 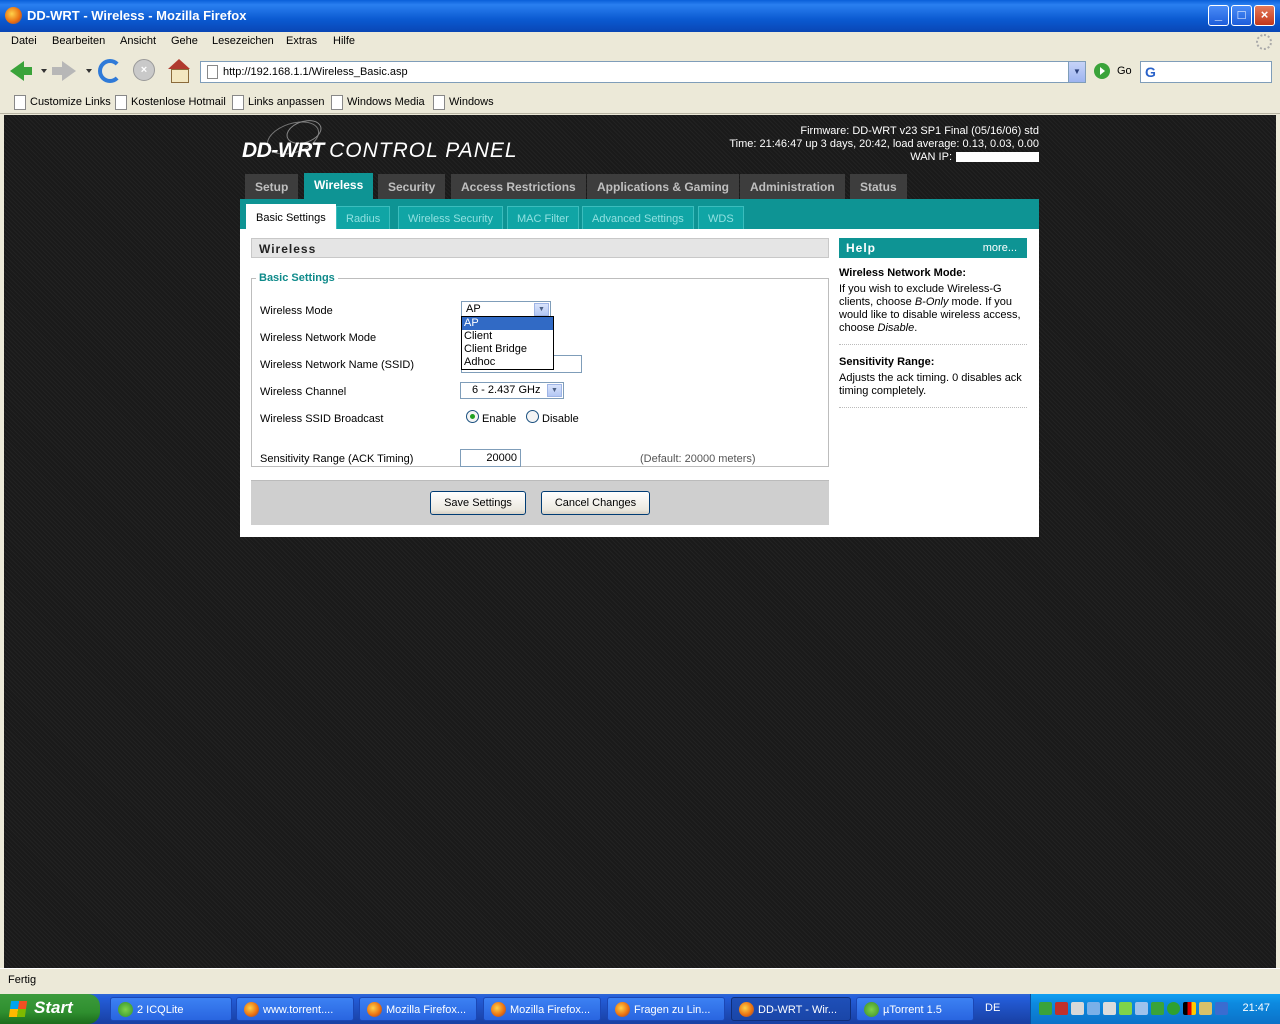 I want to click on option-client-bridge: Client Bridge, so click(x=507, y=349).